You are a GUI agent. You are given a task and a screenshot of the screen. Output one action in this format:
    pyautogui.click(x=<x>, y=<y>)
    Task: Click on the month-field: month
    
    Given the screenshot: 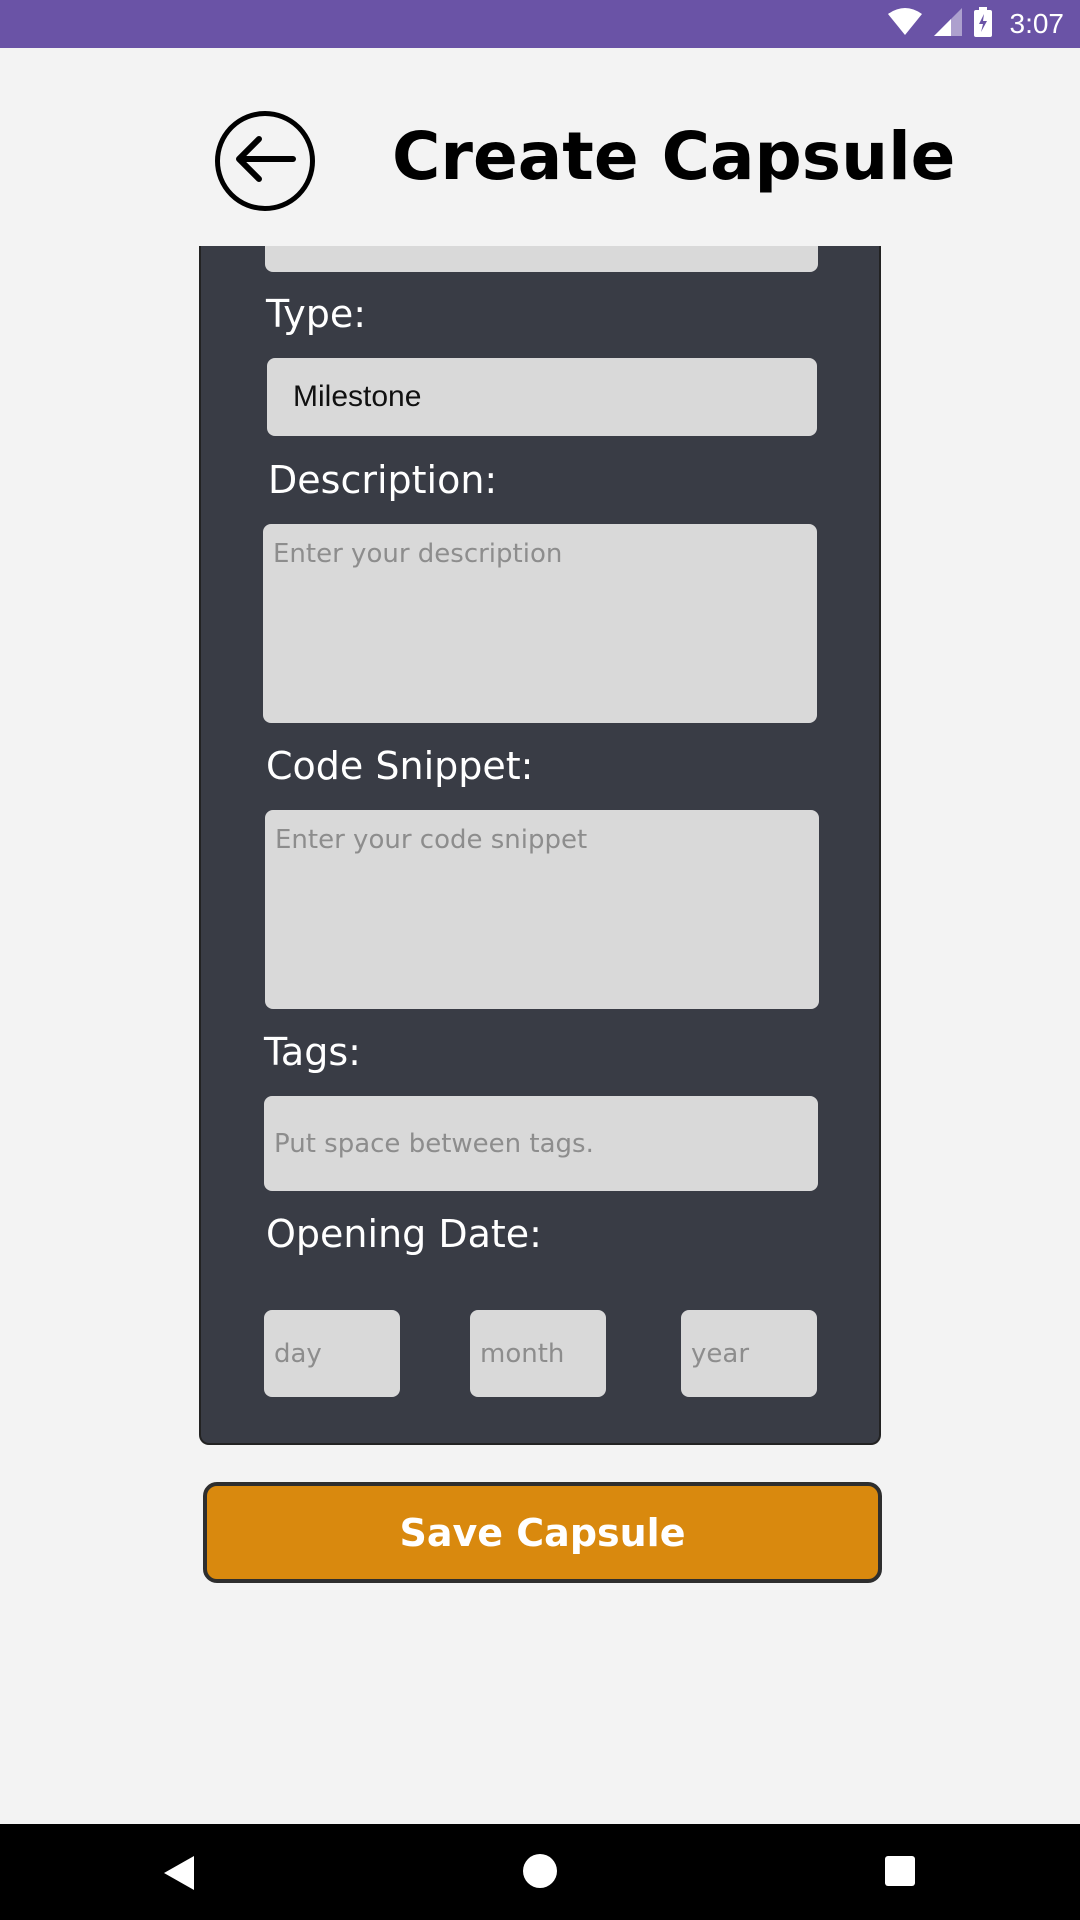 What is the action you would take?
    pyautogui.click(x=538, y=1353)
    